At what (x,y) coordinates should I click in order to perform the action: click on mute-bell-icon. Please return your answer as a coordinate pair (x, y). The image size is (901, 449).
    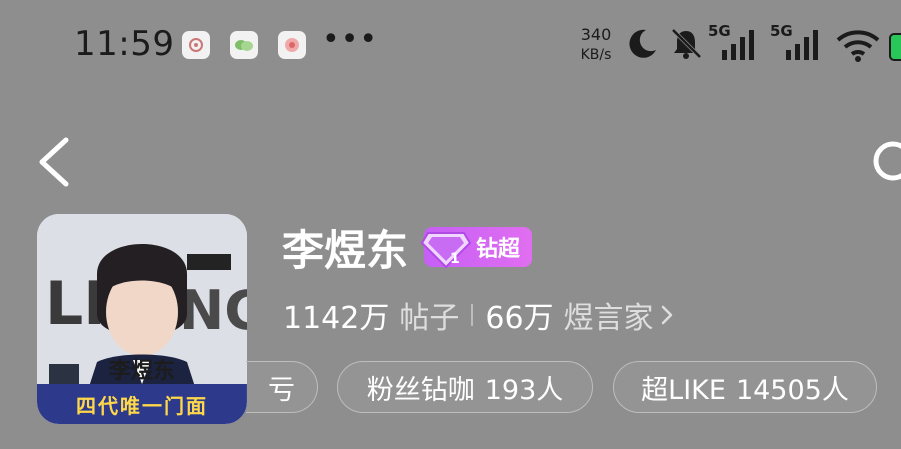
    Looking at the image, I should click on (686, 43).